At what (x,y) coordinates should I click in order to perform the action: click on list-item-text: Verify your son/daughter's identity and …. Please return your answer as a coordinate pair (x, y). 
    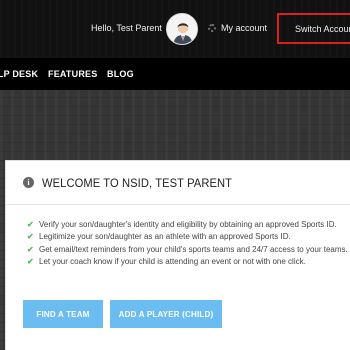
    Looking at the image, I should click on (188, 224).